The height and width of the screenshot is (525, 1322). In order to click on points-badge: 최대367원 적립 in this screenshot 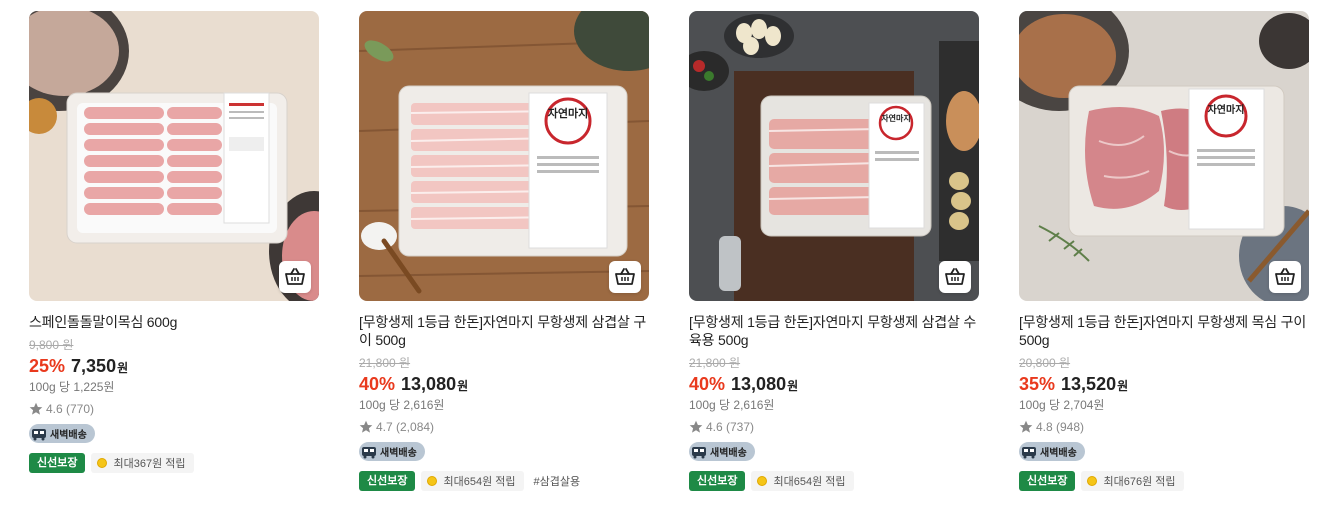, I will do `click(142, 462)`.